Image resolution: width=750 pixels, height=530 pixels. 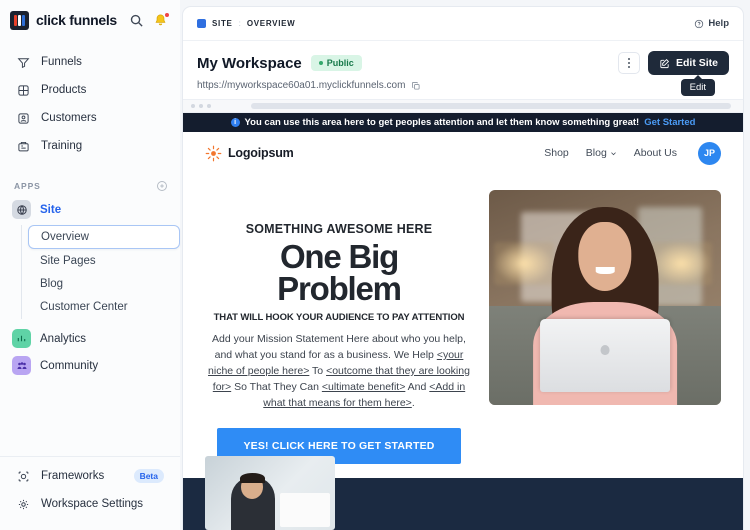 I want to click on status-badge-label: Public, so click(x=340, y=63).